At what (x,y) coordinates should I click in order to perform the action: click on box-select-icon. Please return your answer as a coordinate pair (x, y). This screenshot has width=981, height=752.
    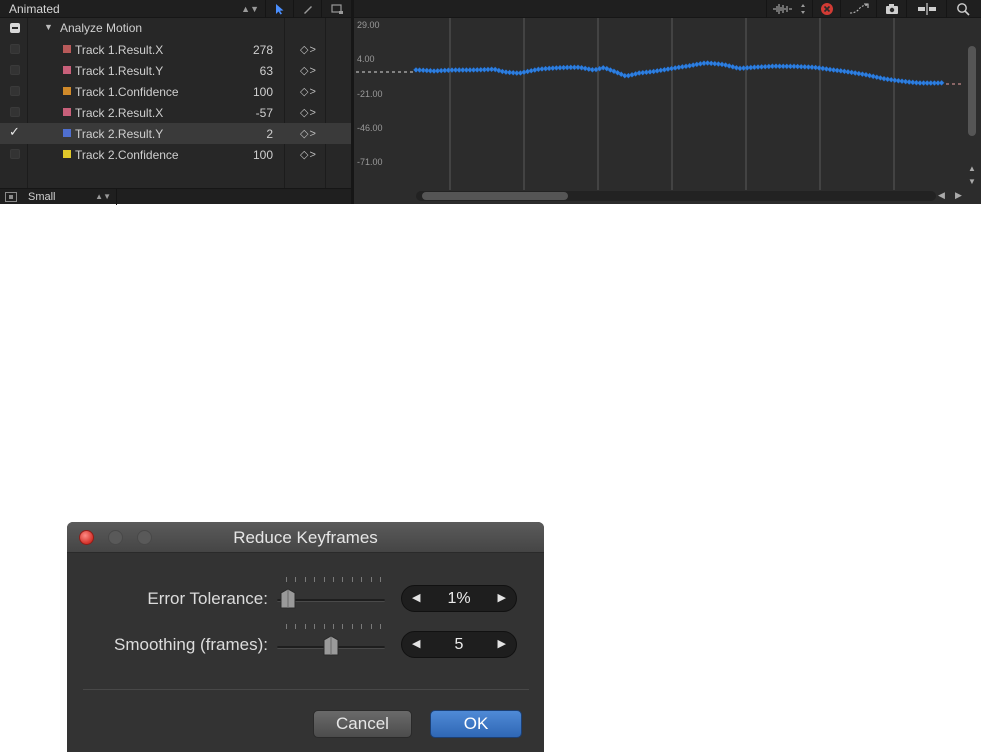
    Looking at the image, I should click on (337, 9).